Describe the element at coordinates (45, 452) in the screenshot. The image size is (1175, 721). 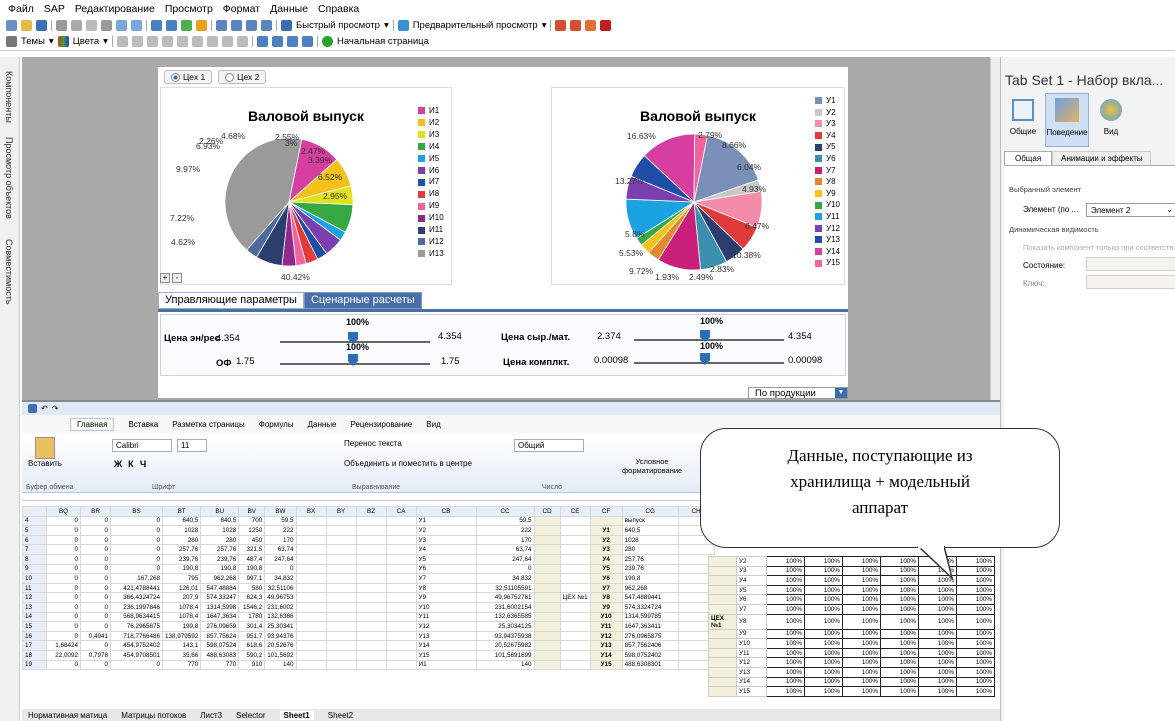
I see `paste-button: Вставить` at that location.